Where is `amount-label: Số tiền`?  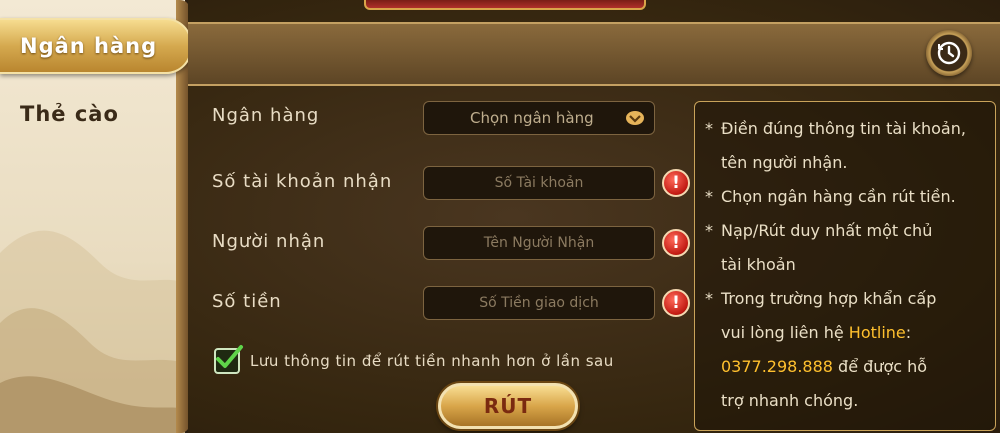 amount-label: Số tiền is located at coordinates (247, 301).